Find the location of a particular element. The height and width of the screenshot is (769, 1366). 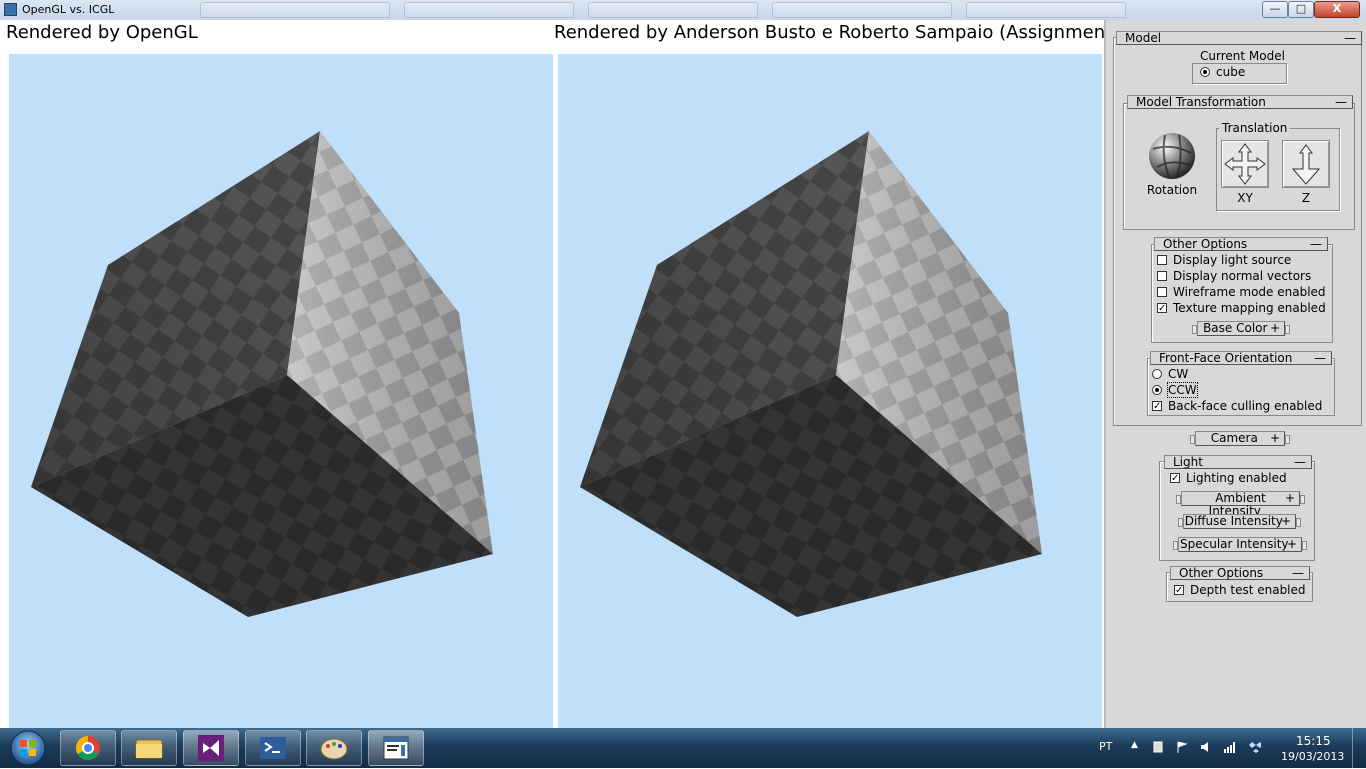

visual-studio-icon is located at coordinates (211, 748).